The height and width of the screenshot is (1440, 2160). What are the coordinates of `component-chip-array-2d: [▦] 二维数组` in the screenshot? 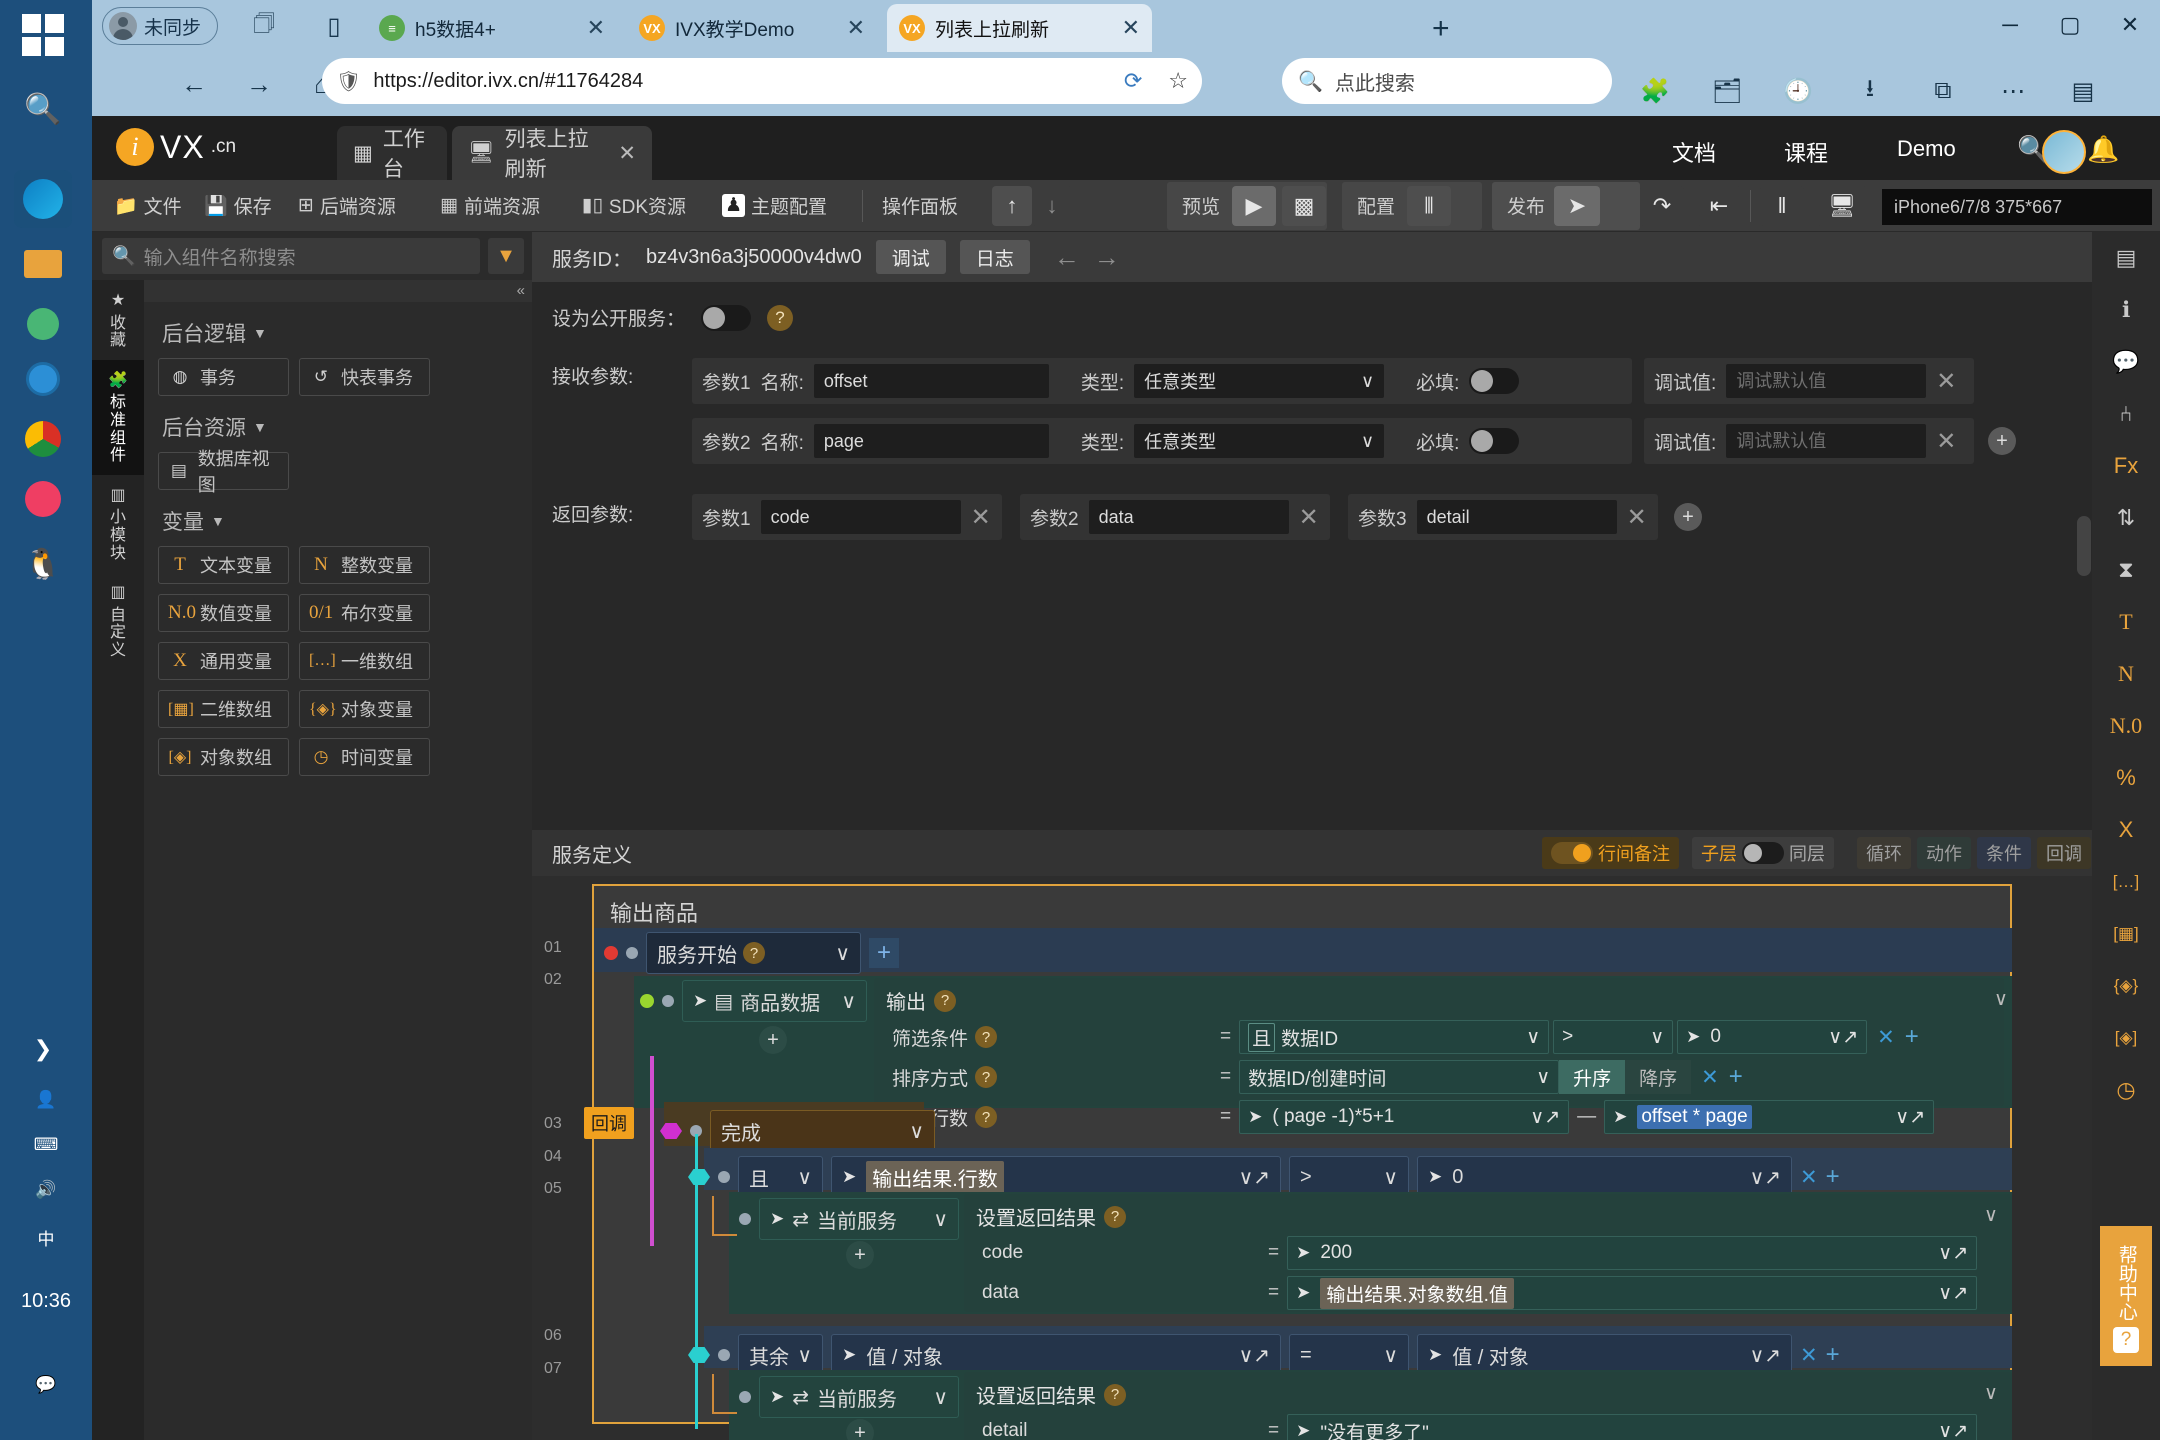 It's located at (223, 709).